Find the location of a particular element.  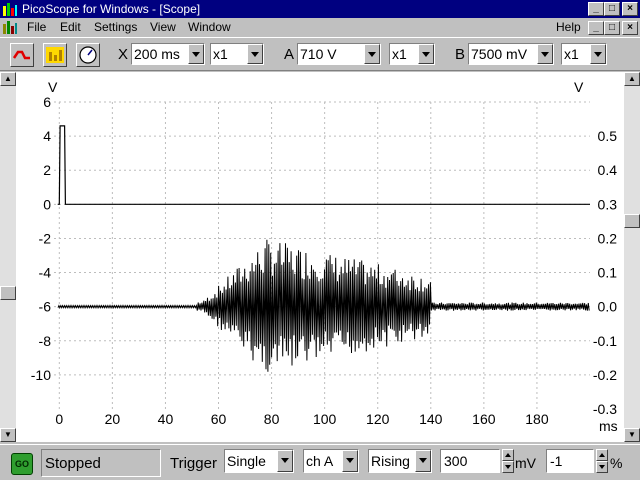

channel-a-range-select: 710 V is located at coordinates (339, 54).